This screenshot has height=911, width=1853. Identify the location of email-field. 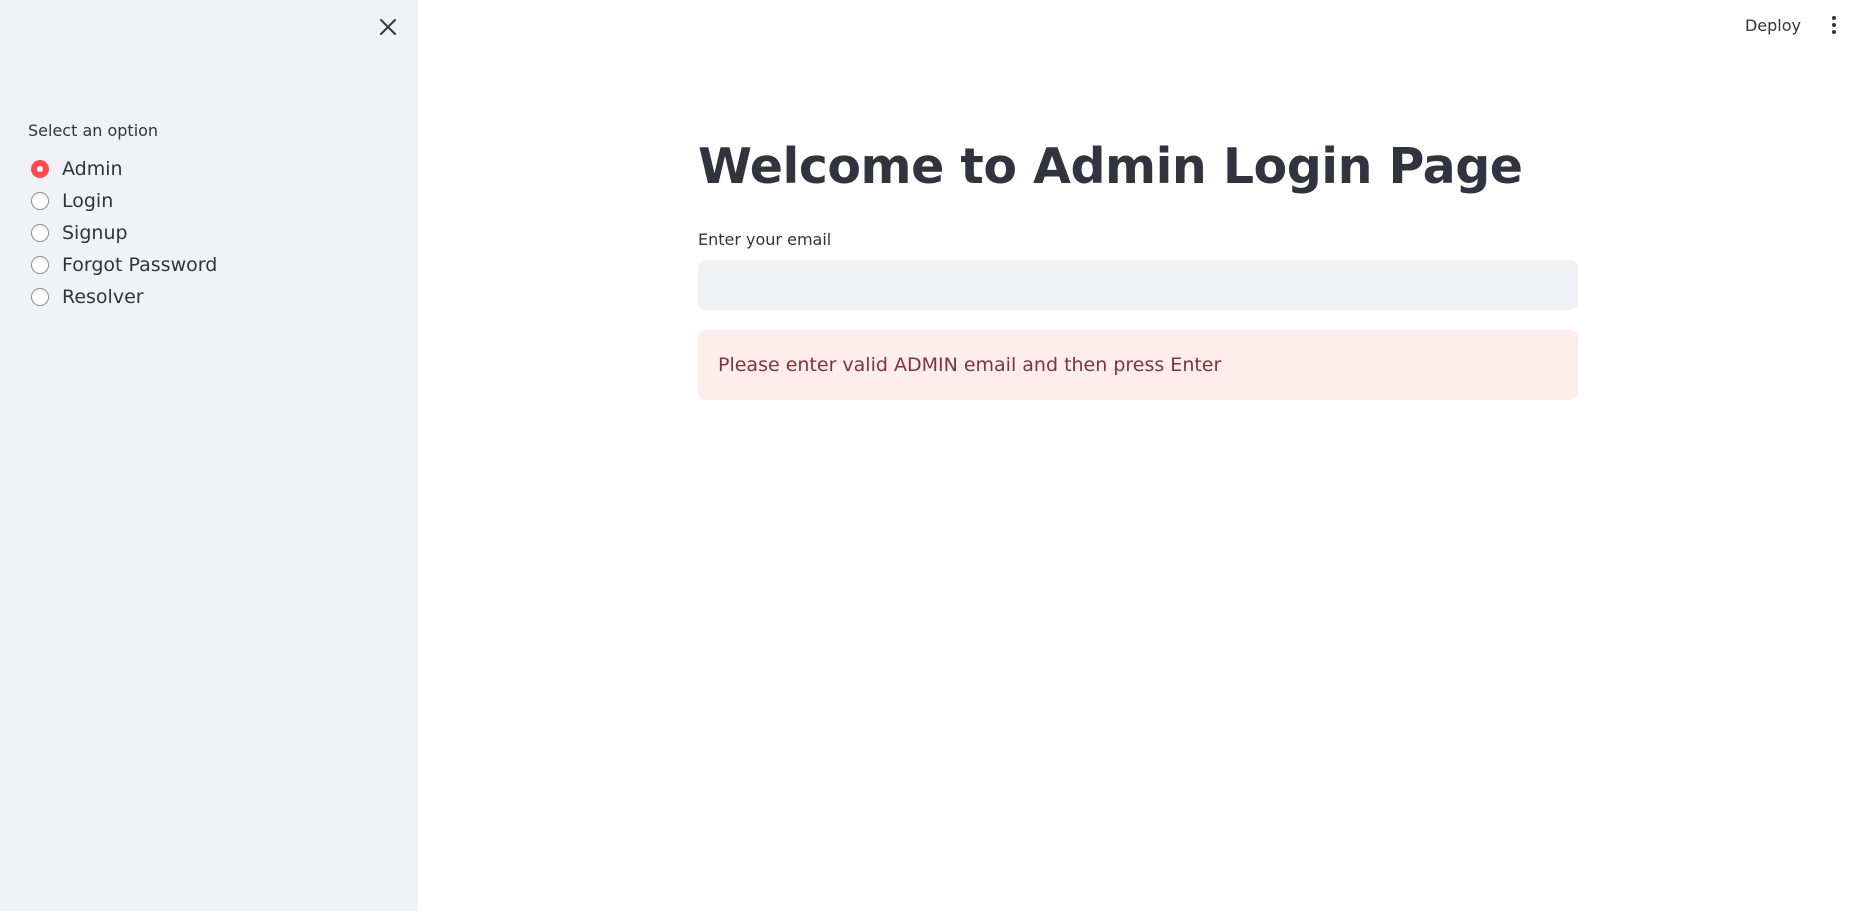
(1138, 285).